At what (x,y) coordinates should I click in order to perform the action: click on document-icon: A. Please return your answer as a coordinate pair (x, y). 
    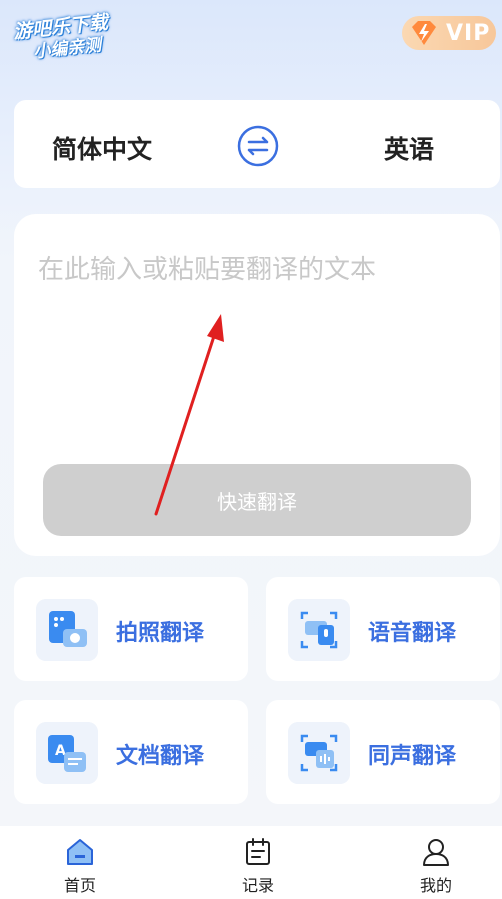
    Looking at the image, I should click on (67, 753).